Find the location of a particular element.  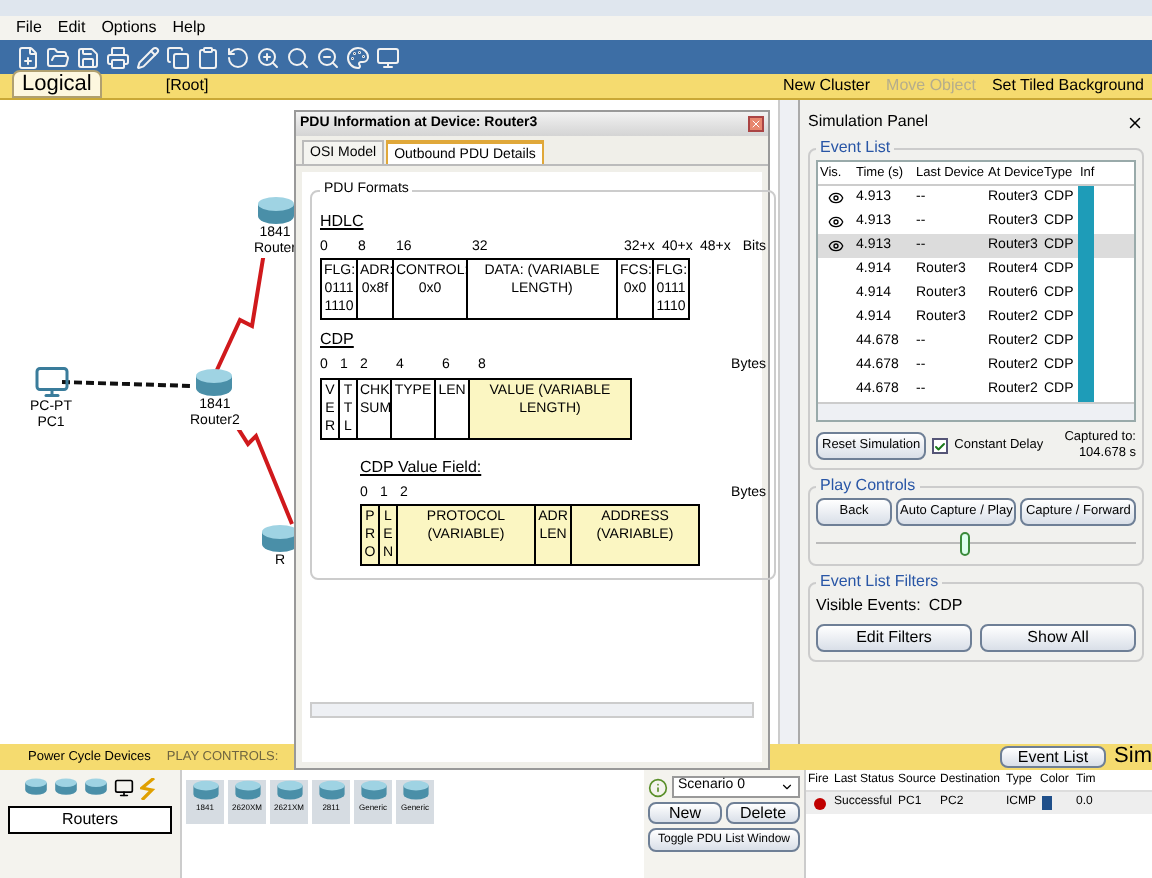

fire-icon is located at coordinates (819, 803).